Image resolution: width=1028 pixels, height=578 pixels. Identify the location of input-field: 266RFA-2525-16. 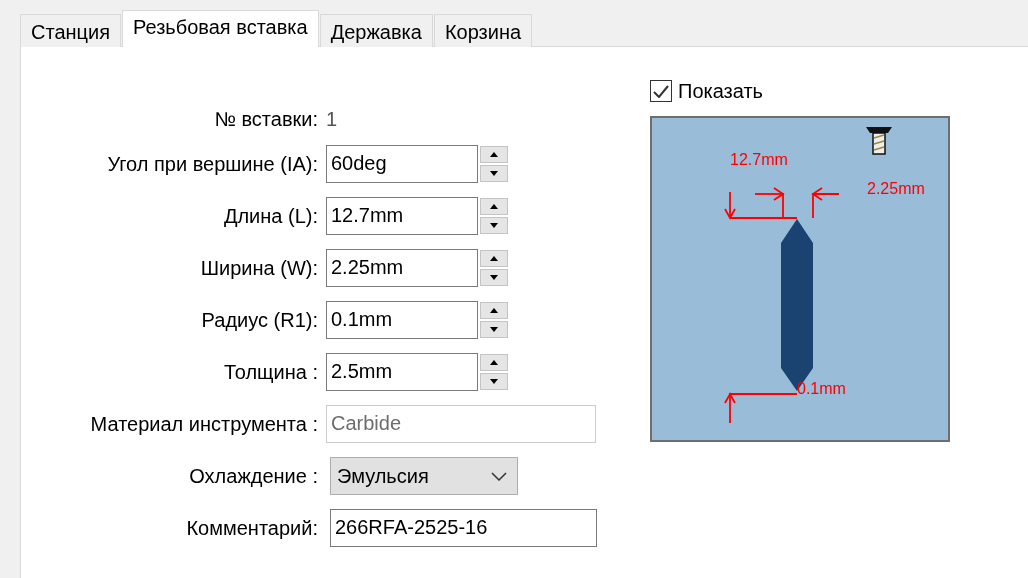
(463, 528).